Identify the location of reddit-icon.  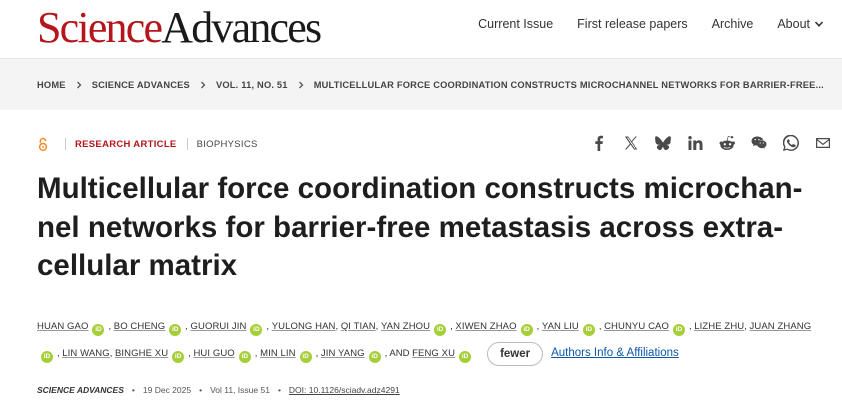
(727, 143).